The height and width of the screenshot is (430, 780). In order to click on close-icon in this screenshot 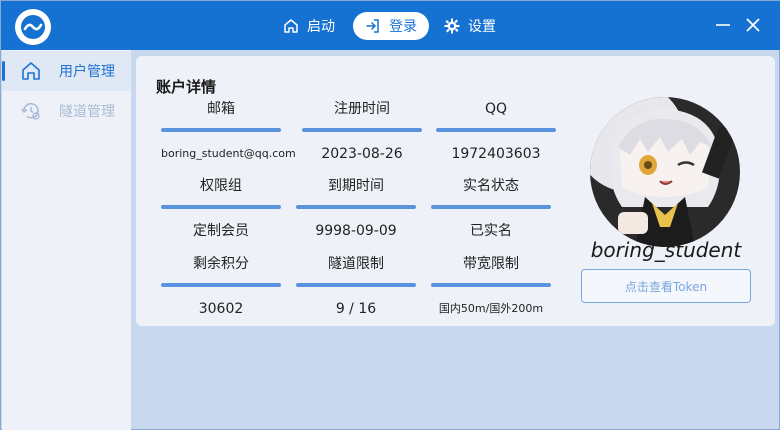, I will do `click(753, 25)`.